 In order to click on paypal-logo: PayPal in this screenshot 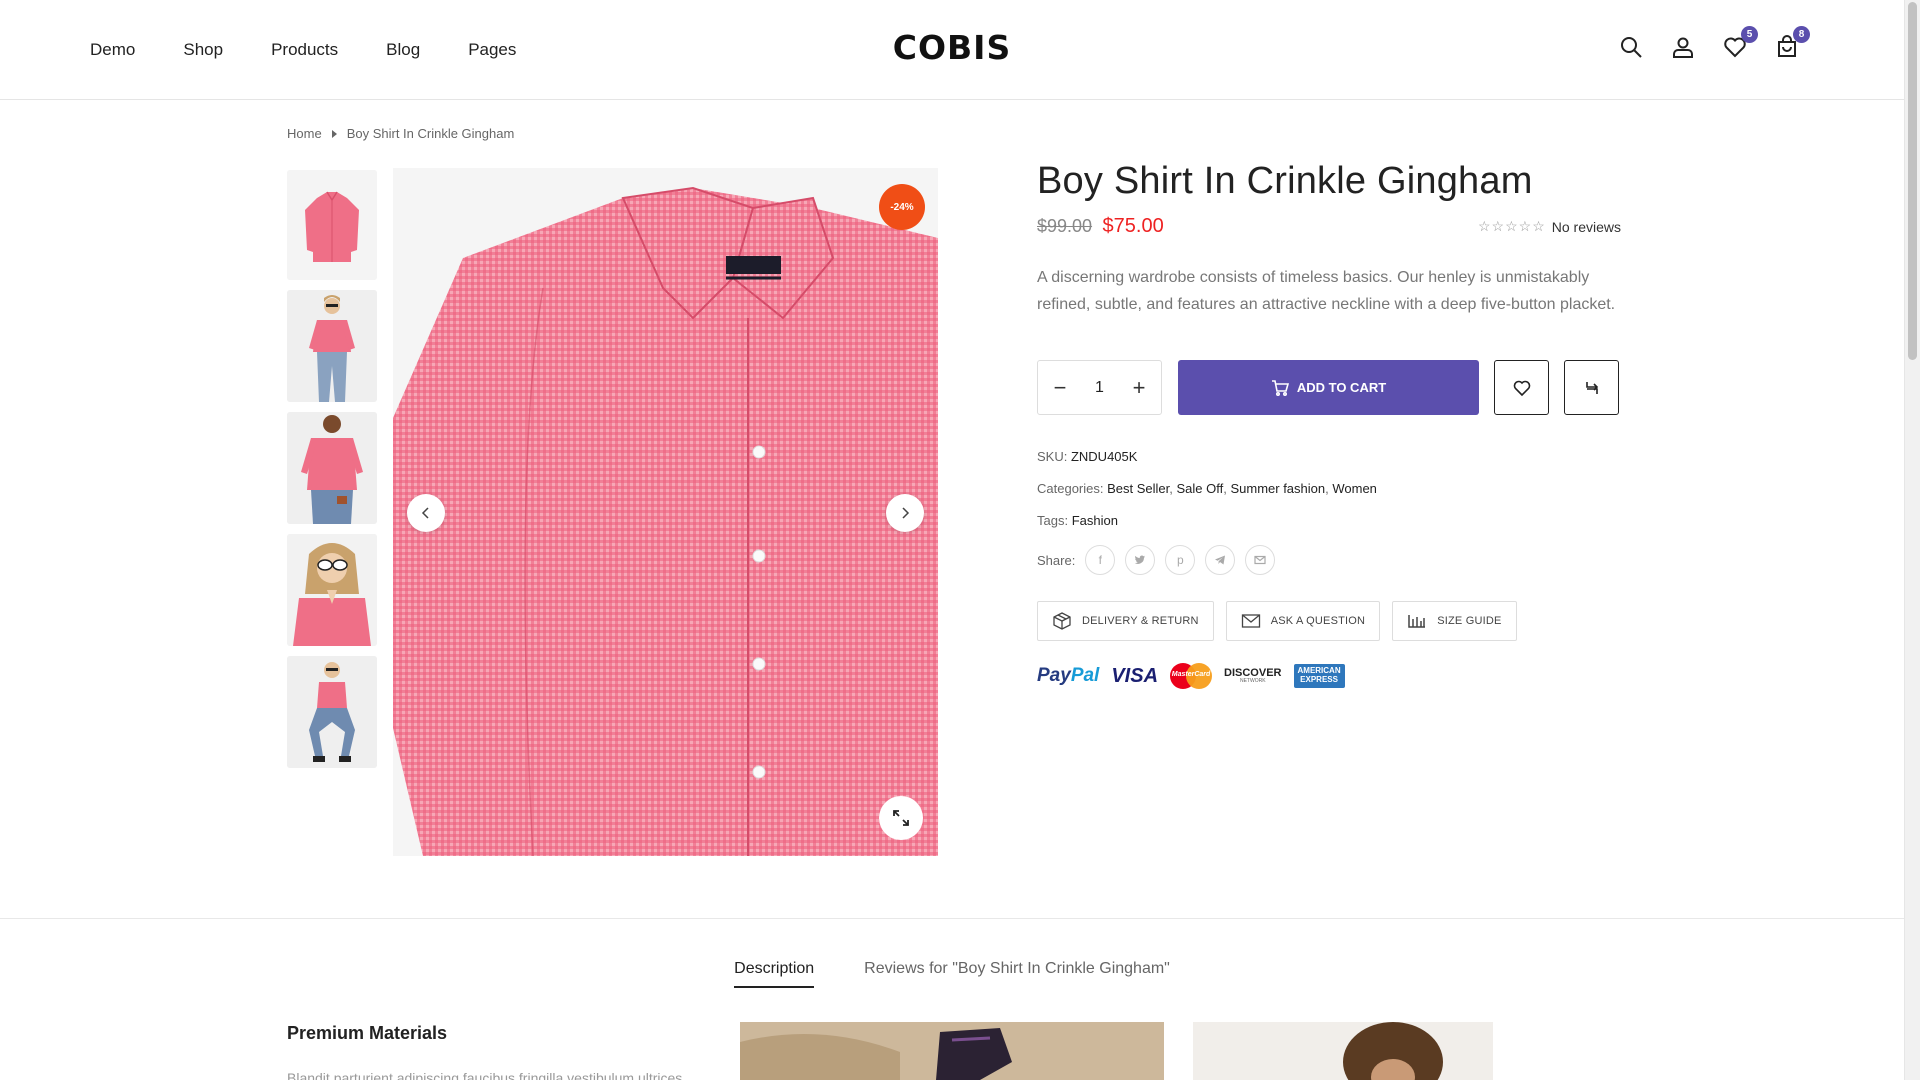, I will do `click(1068, 676)`.